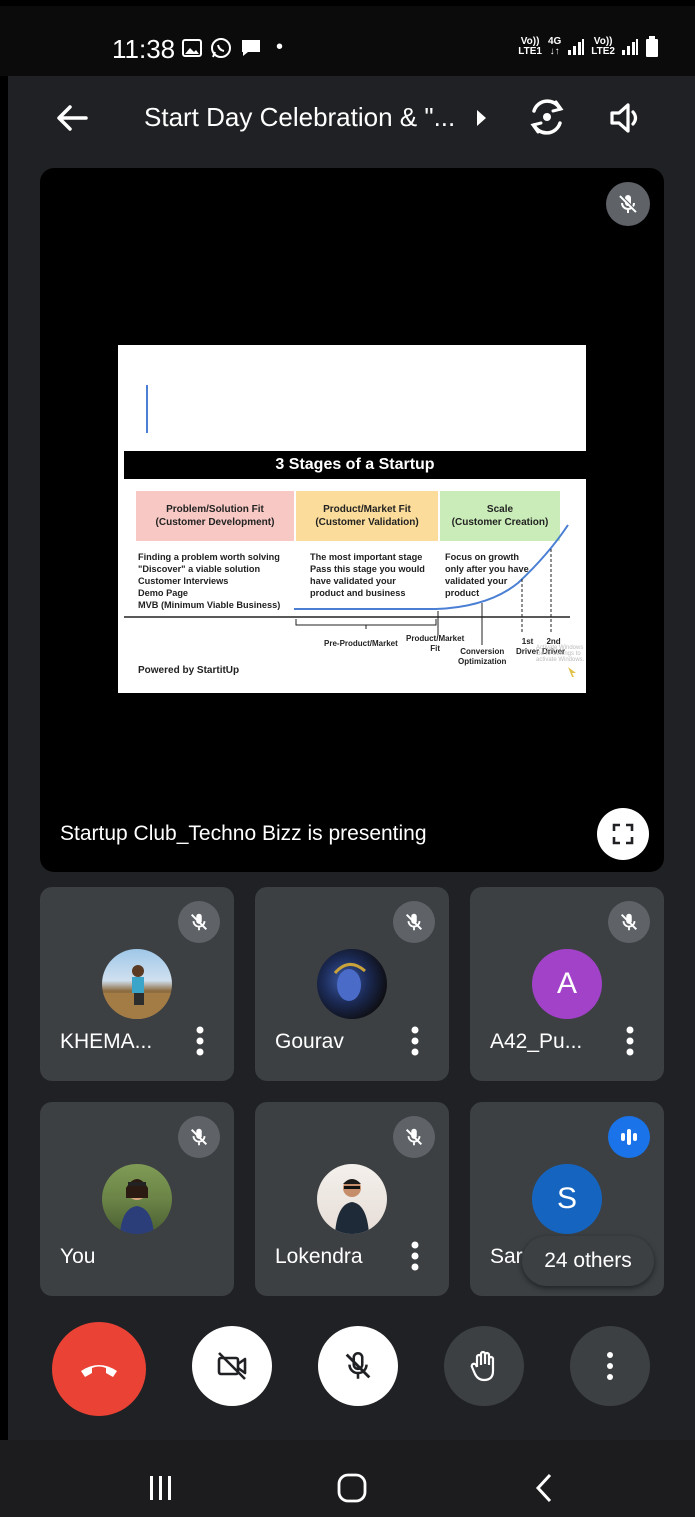 The image size is (695, 1517). Describe the element at coordinates (547, 117) in the screenshot. I see `switch-camera-icon` at that location.